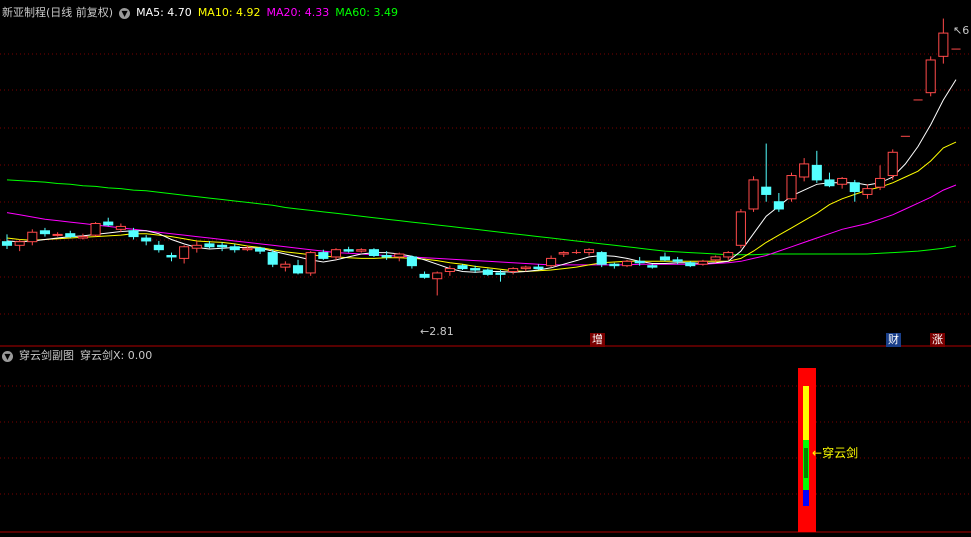 This screenshot has height=537, width=971. Describe the element at coordinates (58, 12) in the screenshot. I see `stock-title: 新亚制程(日线 前复权)` at that location.